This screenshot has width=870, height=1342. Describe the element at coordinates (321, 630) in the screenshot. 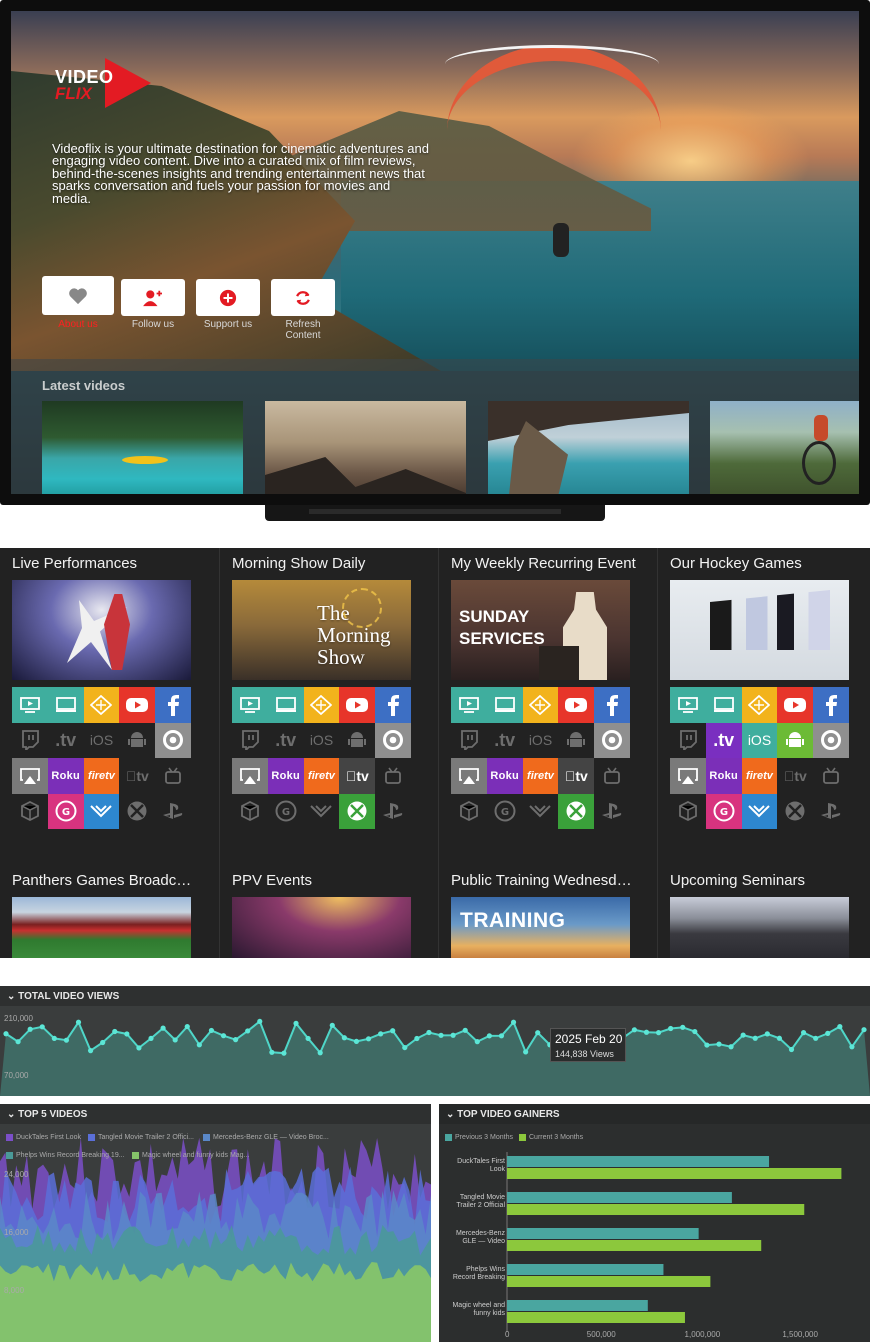

I see `channel-thumbnail: The Morning Show` at that location.